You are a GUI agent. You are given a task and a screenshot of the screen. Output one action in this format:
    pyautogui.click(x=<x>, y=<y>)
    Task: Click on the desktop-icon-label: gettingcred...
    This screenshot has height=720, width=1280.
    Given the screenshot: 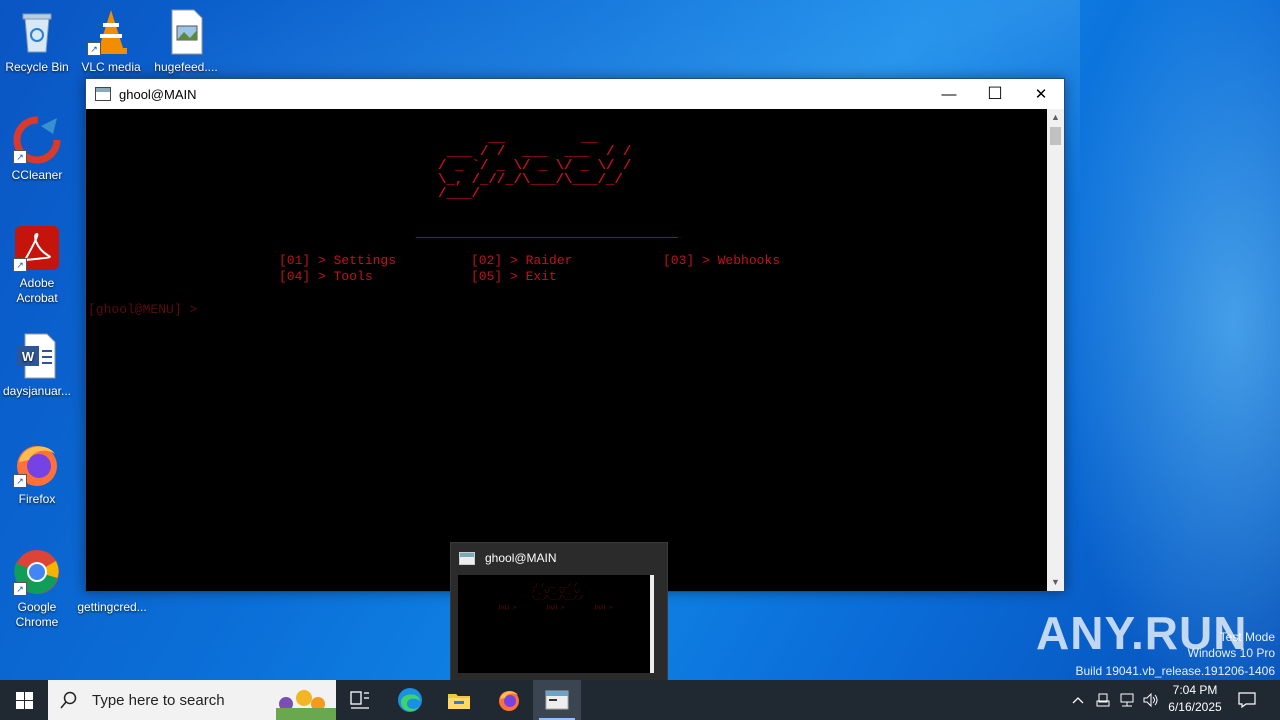 What is the action you would take?
    pyautogui.click(x=112, y=607)
    